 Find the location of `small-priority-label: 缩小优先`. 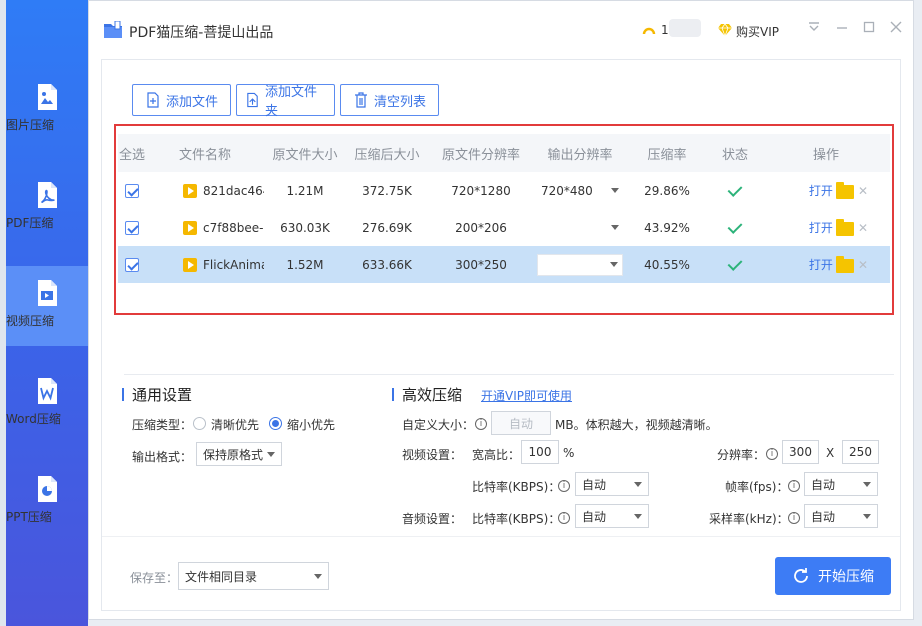

small-priority-label: 缩小优先 is located at coordinates (311, 424).